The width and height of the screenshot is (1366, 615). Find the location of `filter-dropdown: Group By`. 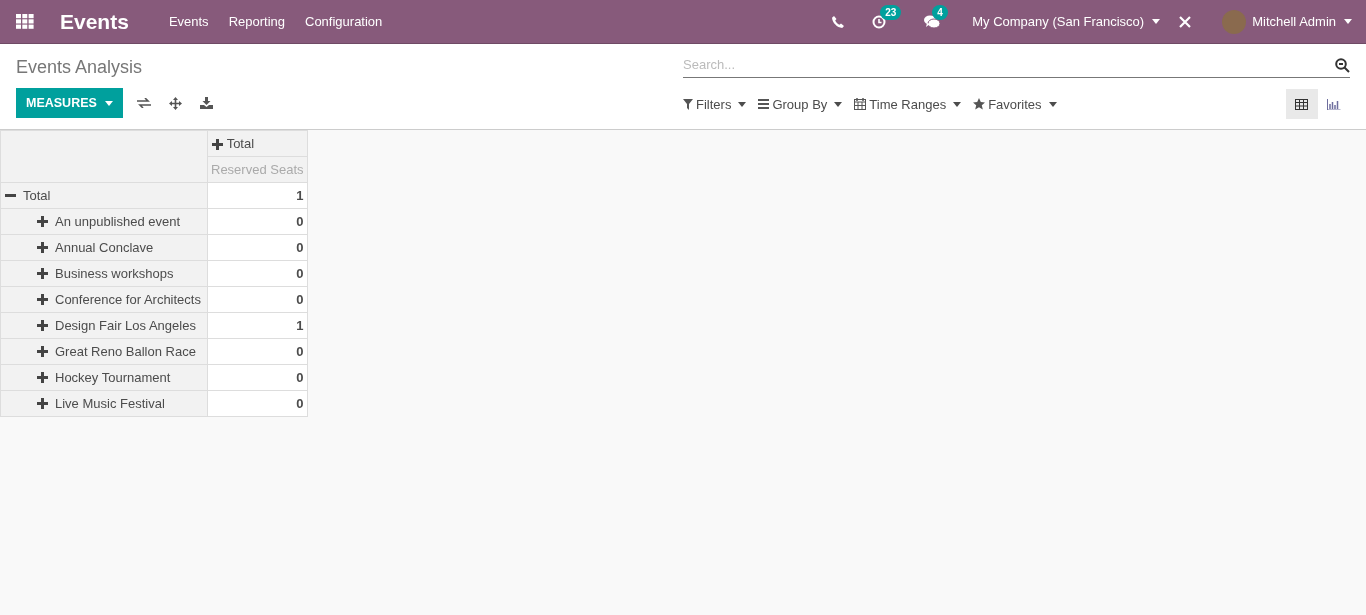

filter-dropdown: Group By is located at coordinates (800, 104).